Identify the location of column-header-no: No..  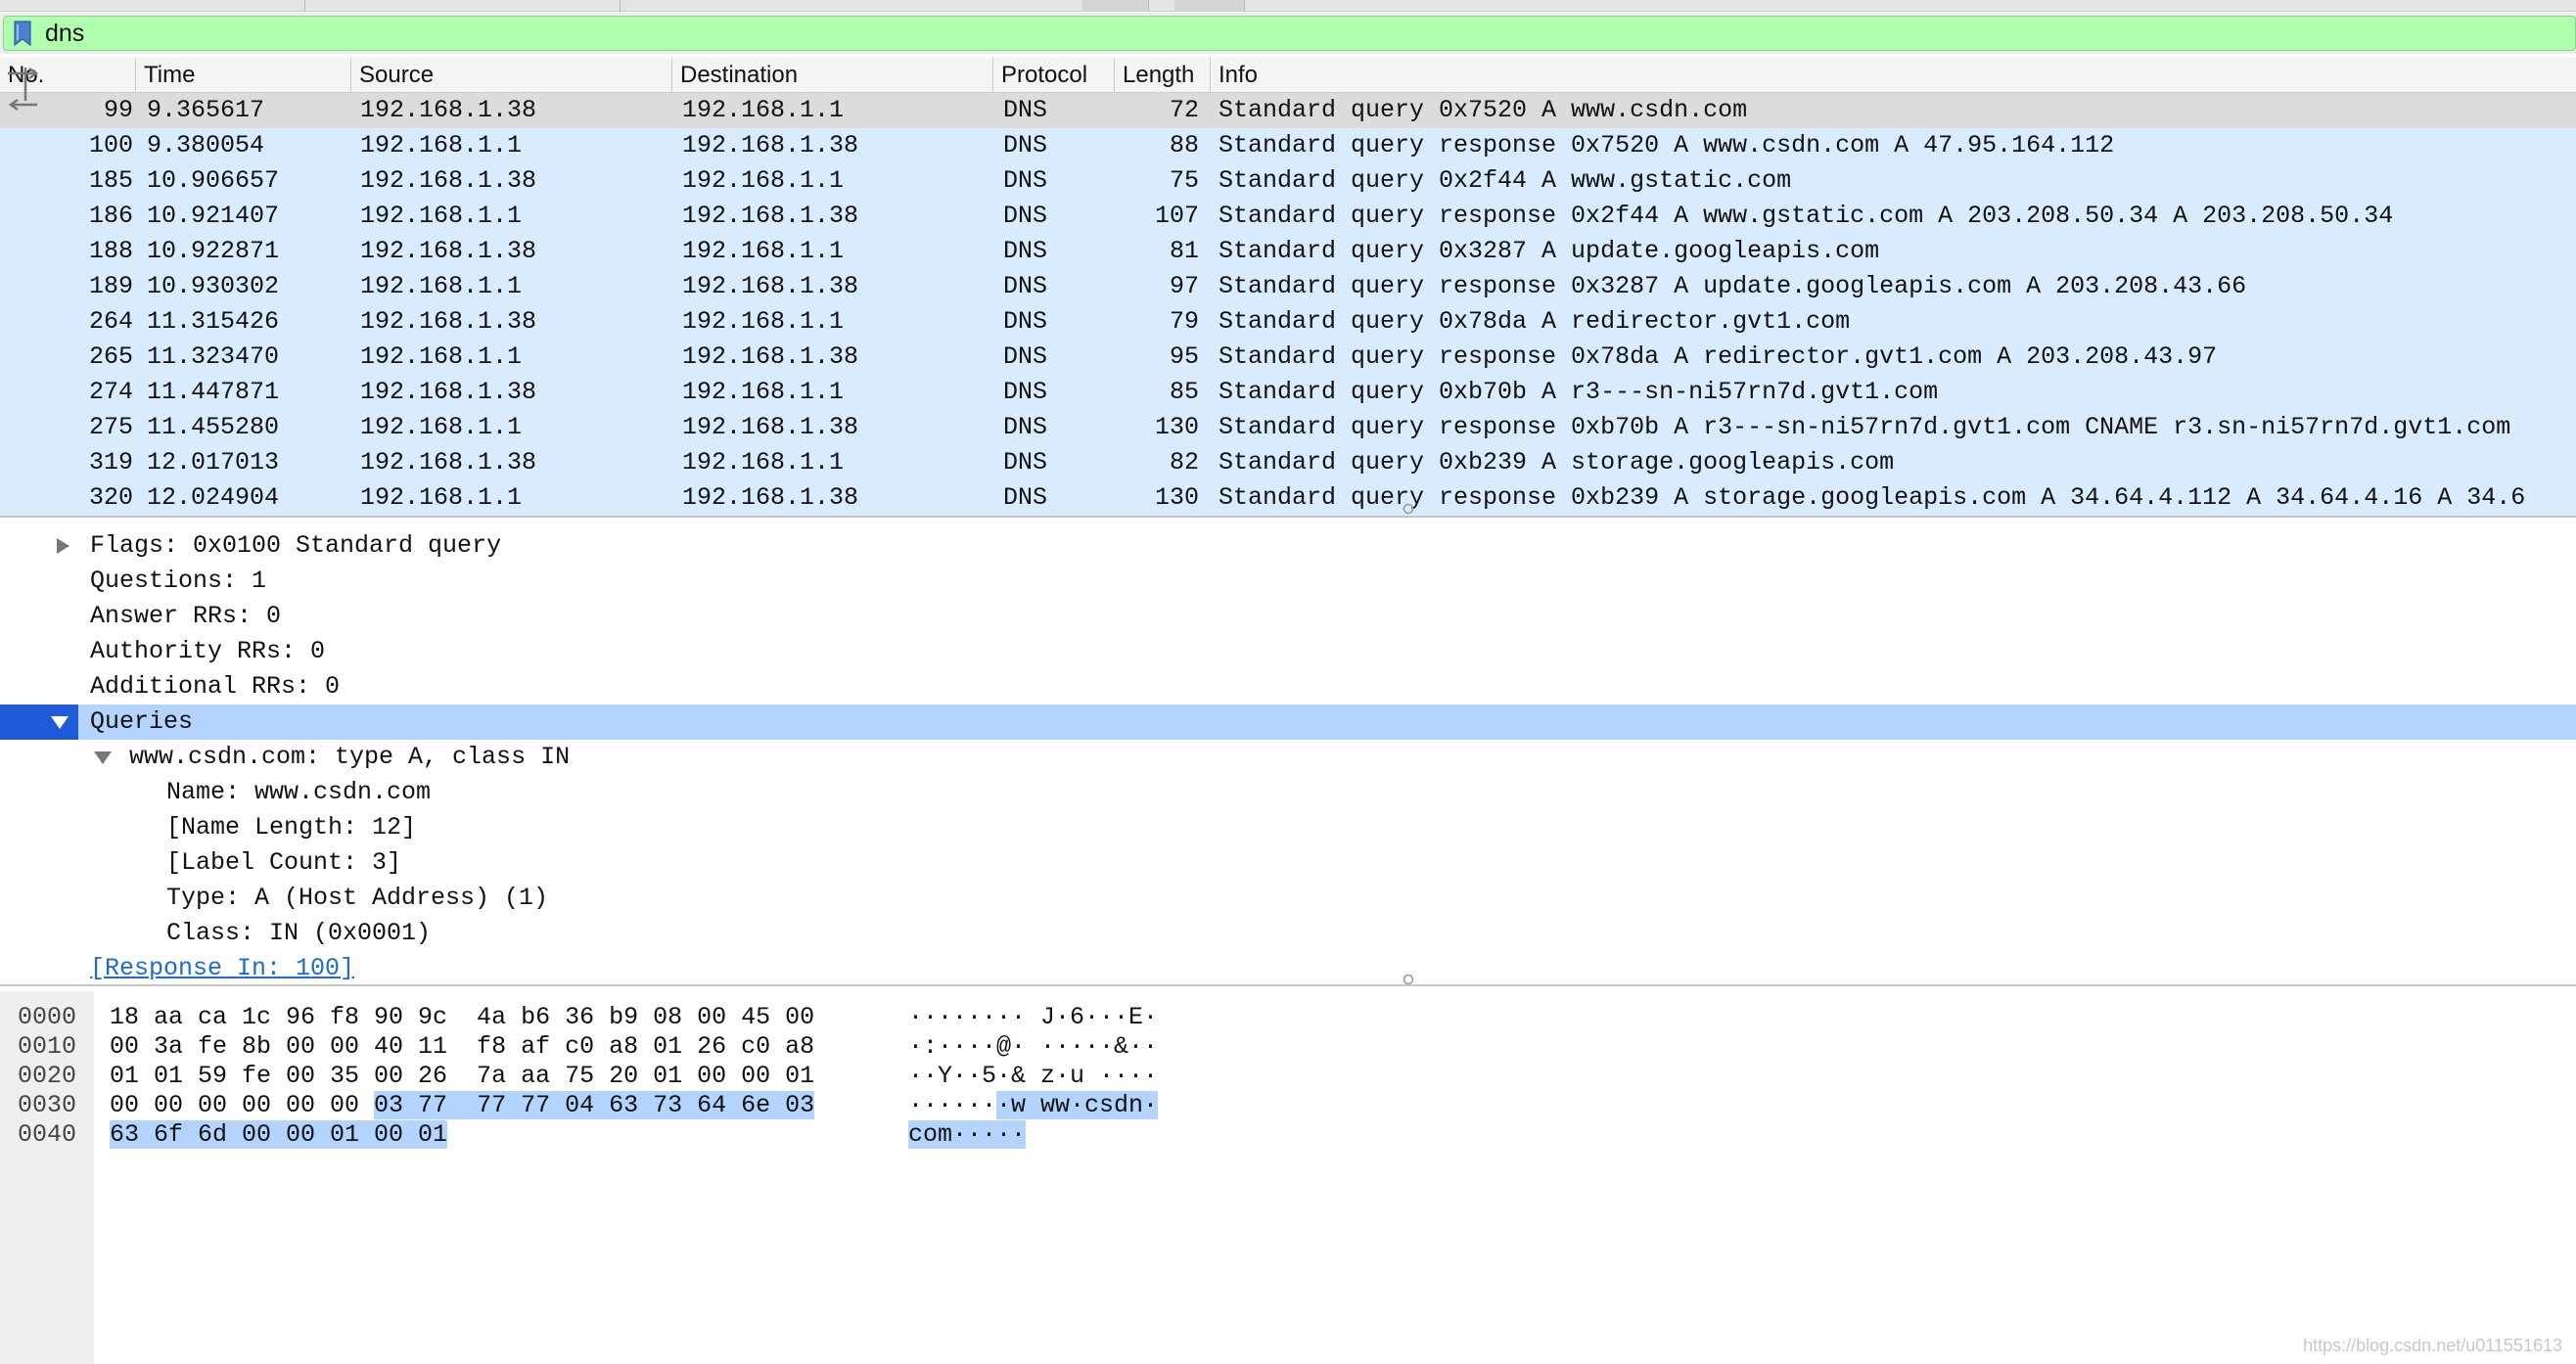
(66, 75).